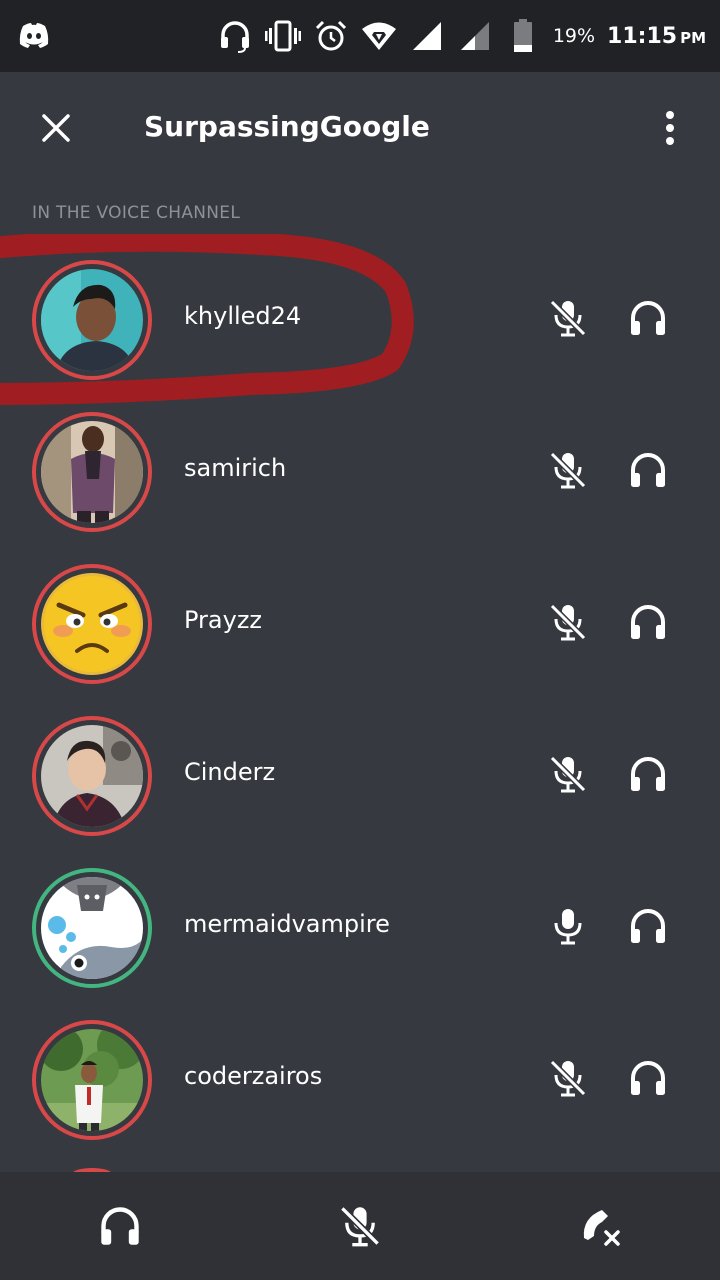 The image size is (720, 1280). I want to click on more-vert-icon, so click(670, 128).